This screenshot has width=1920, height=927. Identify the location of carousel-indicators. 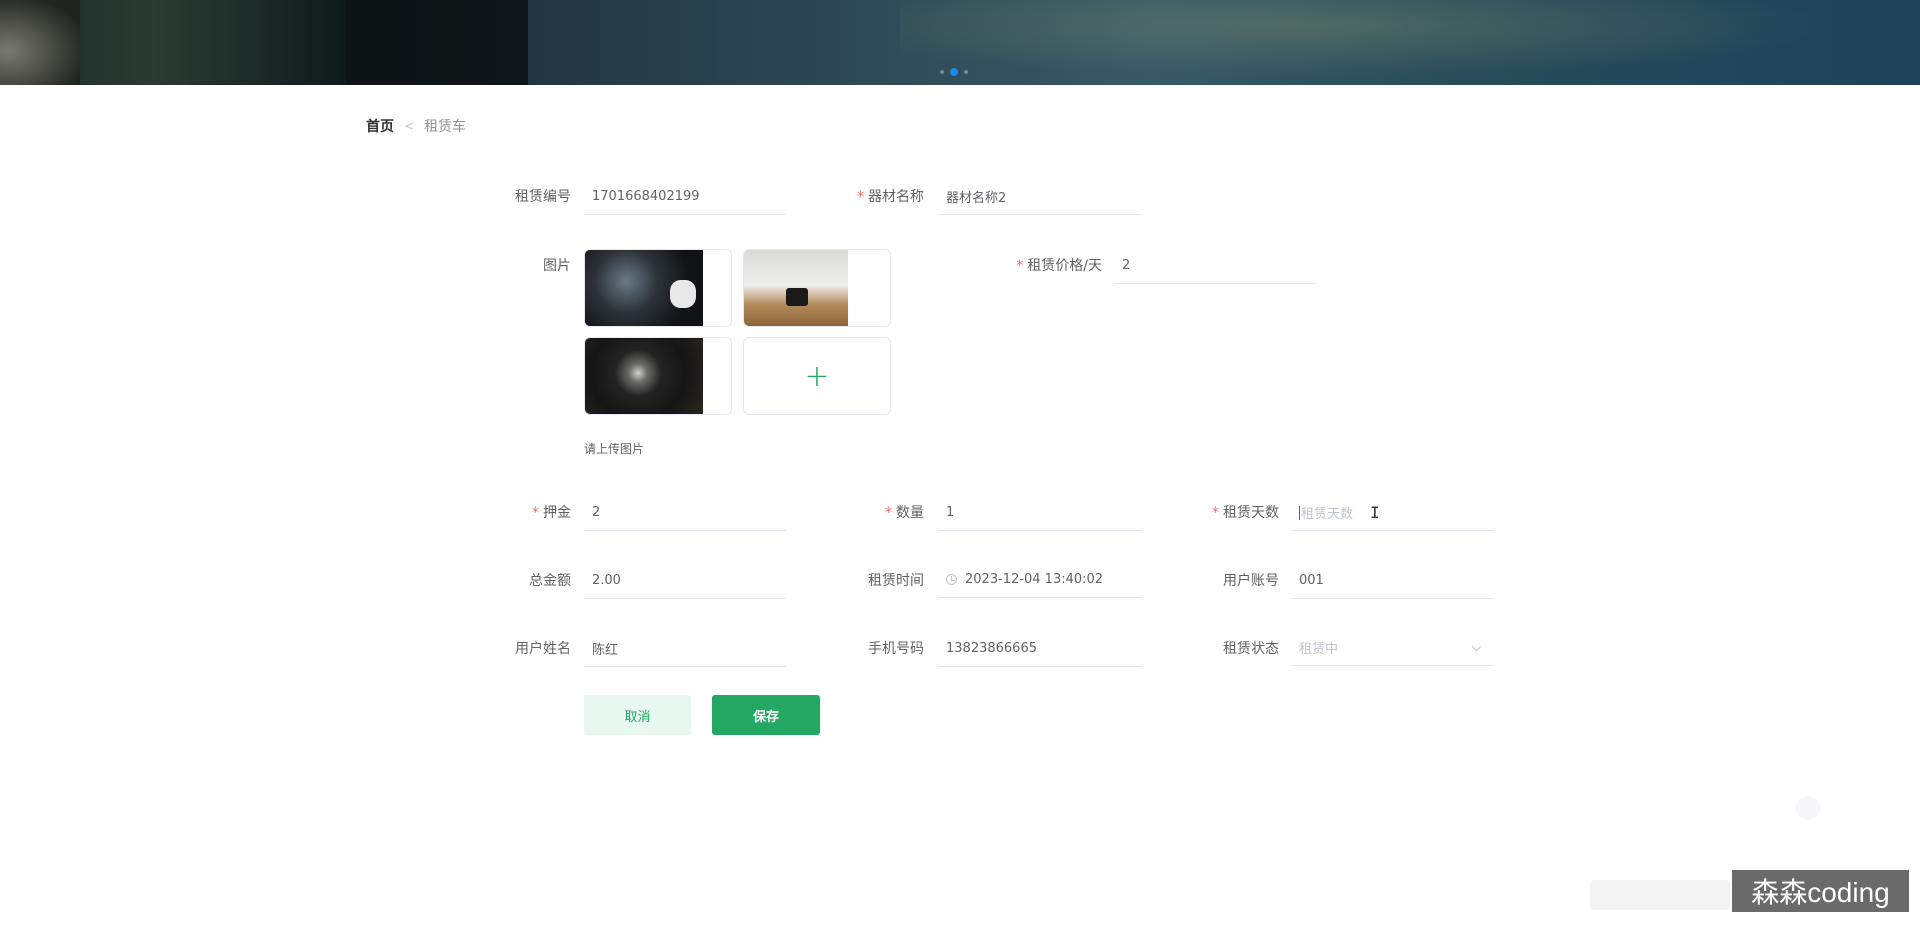
(954, 72).